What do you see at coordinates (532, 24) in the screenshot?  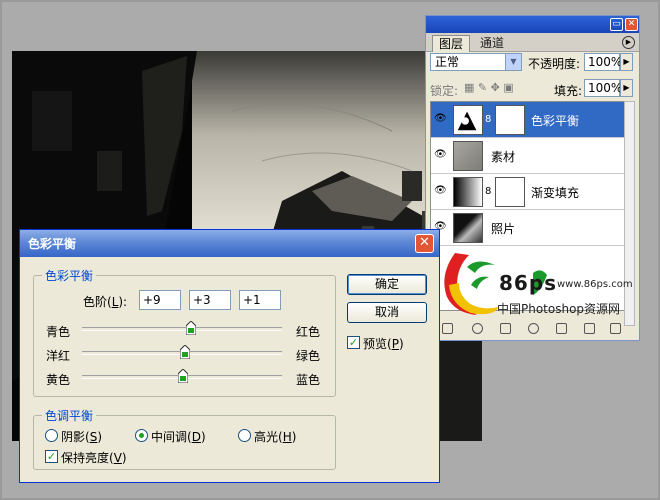 I see `layers-panel-titlebar: ▭ ✕` at bounding box center [532, 24].